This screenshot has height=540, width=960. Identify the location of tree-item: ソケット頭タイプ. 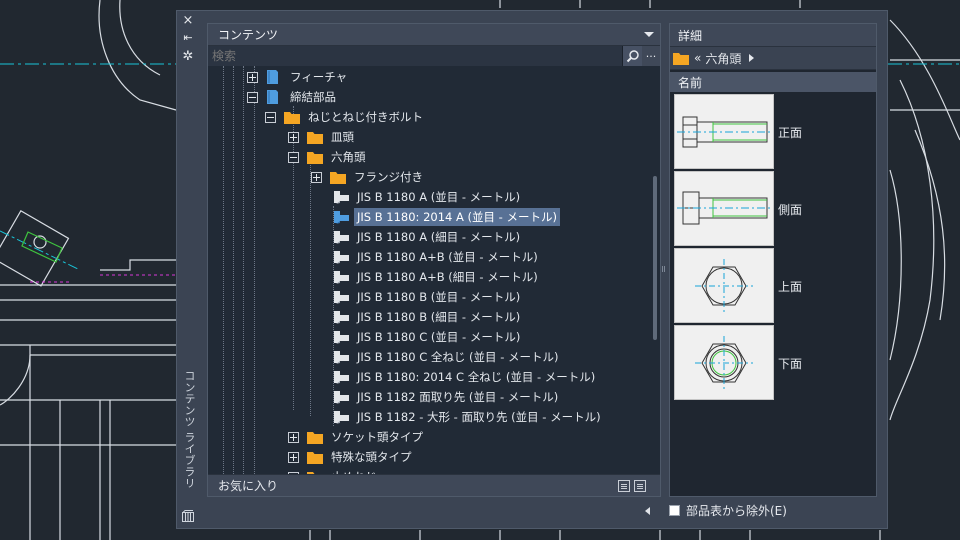
(357, 437).